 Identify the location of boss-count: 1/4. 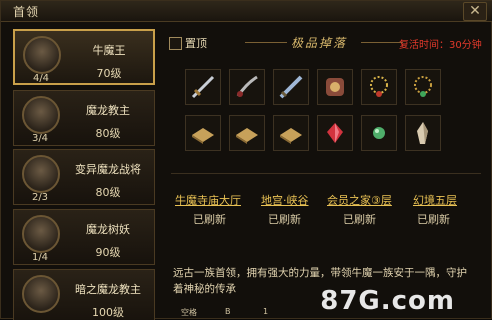
(40, 257).